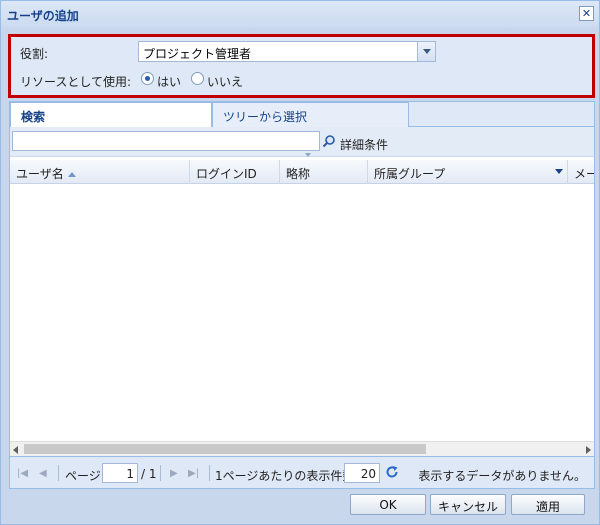 The image size is (600, 525). What do you see at coordinates (197, 78) in the screenshot?
I see `radio-no` at bounding box center [197, 78].